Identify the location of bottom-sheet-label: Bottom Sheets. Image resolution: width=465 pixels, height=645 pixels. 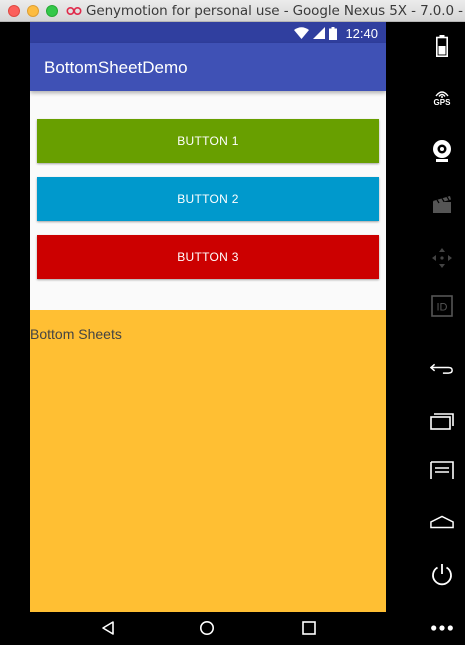
(76, 334).